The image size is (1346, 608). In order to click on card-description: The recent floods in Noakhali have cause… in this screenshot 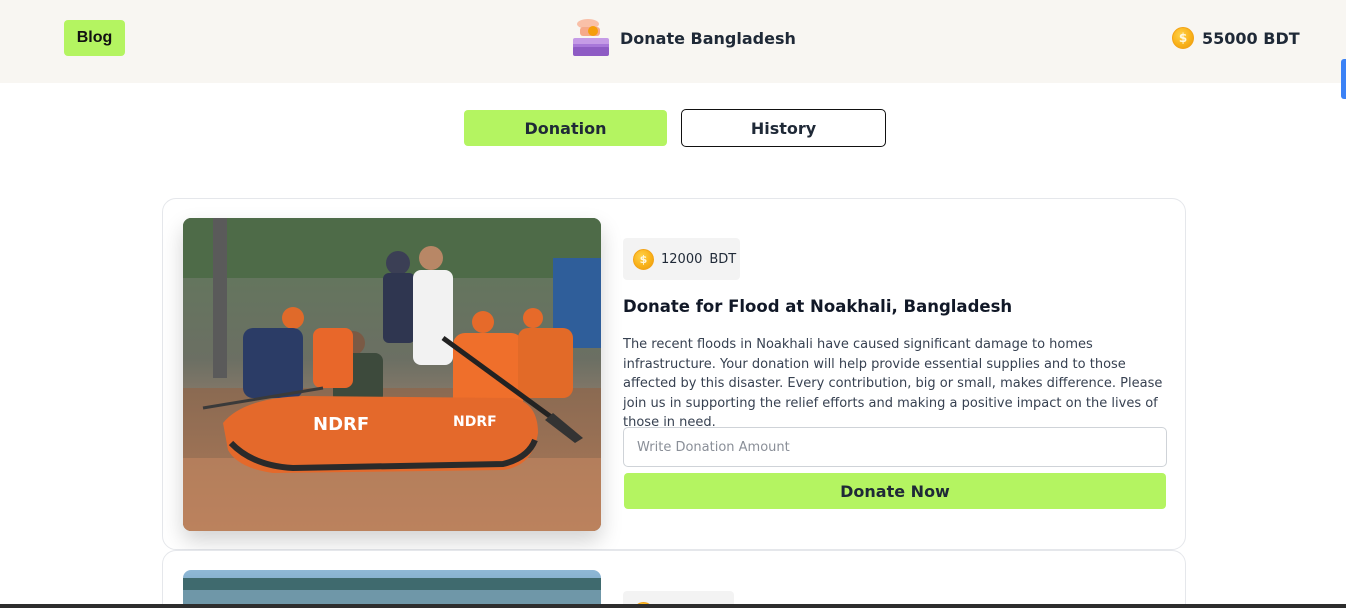, I will do `click(893, 383)`.